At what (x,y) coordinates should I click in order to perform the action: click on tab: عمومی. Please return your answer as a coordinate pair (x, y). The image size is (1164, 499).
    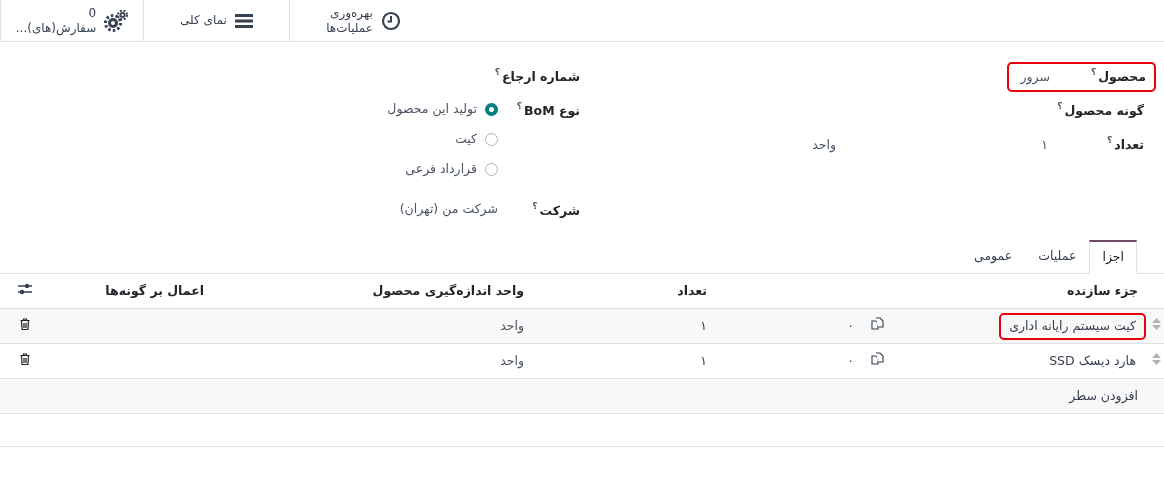
    Looking at the image, I should click on (993, 256).